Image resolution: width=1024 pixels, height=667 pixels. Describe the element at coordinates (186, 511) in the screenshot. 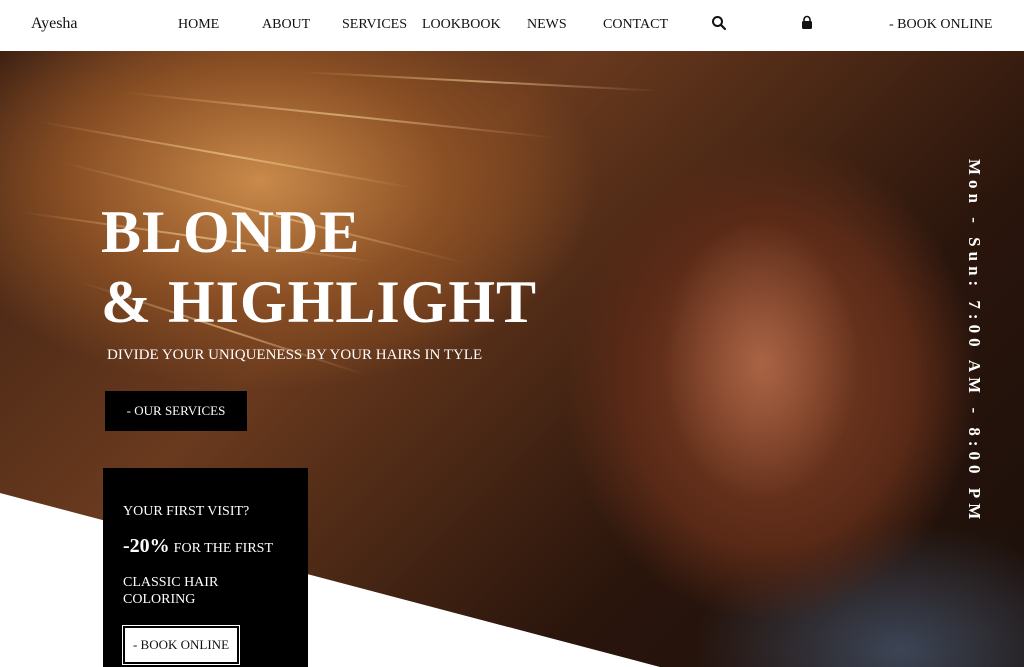

I see `promo-question: YOUR FIRST VISIT?` at that location.